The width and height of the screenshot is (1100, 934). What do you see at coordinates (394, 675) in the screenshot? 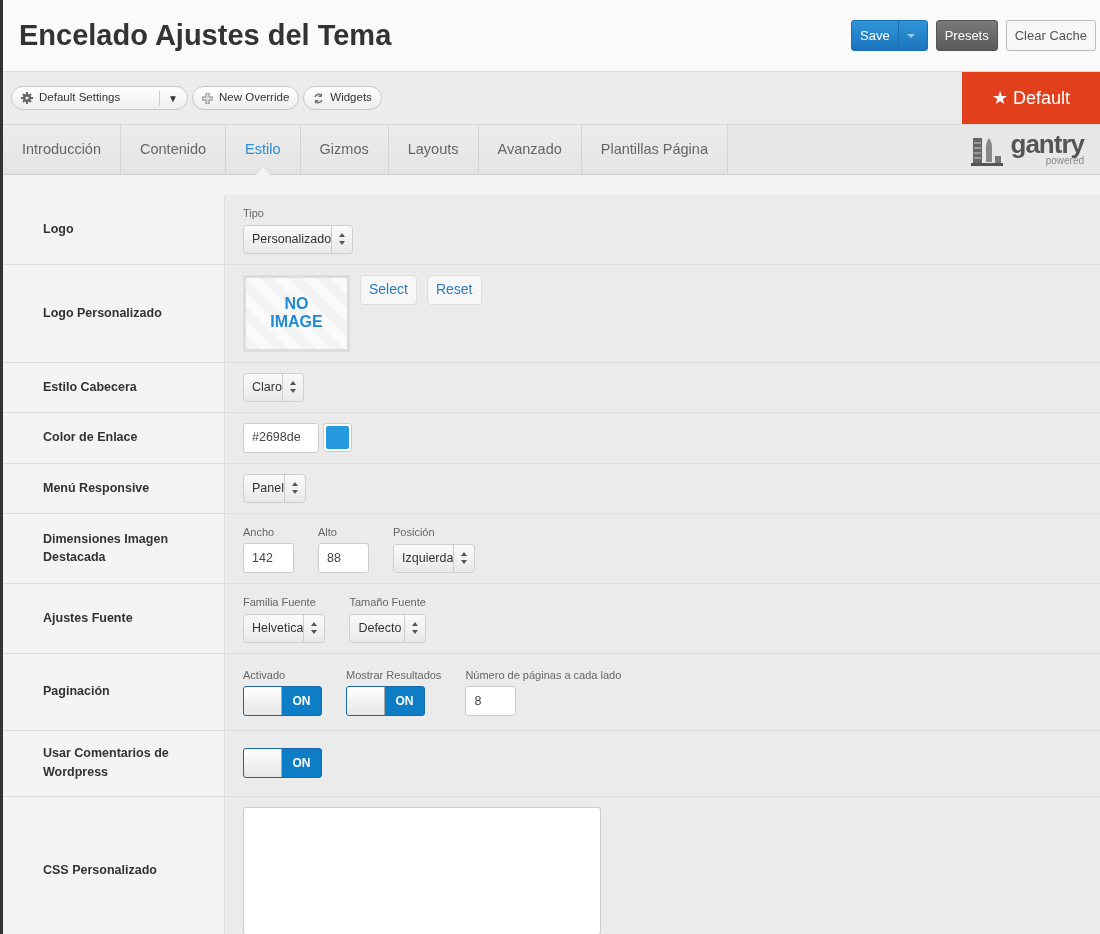
I see `field-caption: Mostrar Resultados` at bounding box center [394, 675].